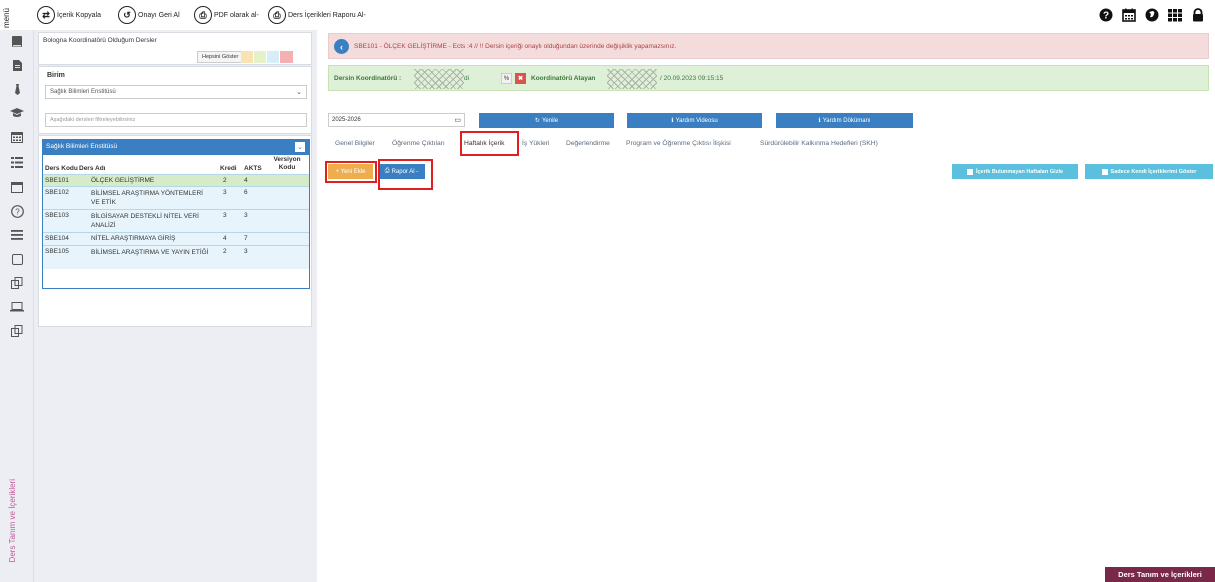 The image size is (1215, 582). Describe the element at coordinates (457, 120) in the screenshot. I see `calendar-icon: ▭` at that location.